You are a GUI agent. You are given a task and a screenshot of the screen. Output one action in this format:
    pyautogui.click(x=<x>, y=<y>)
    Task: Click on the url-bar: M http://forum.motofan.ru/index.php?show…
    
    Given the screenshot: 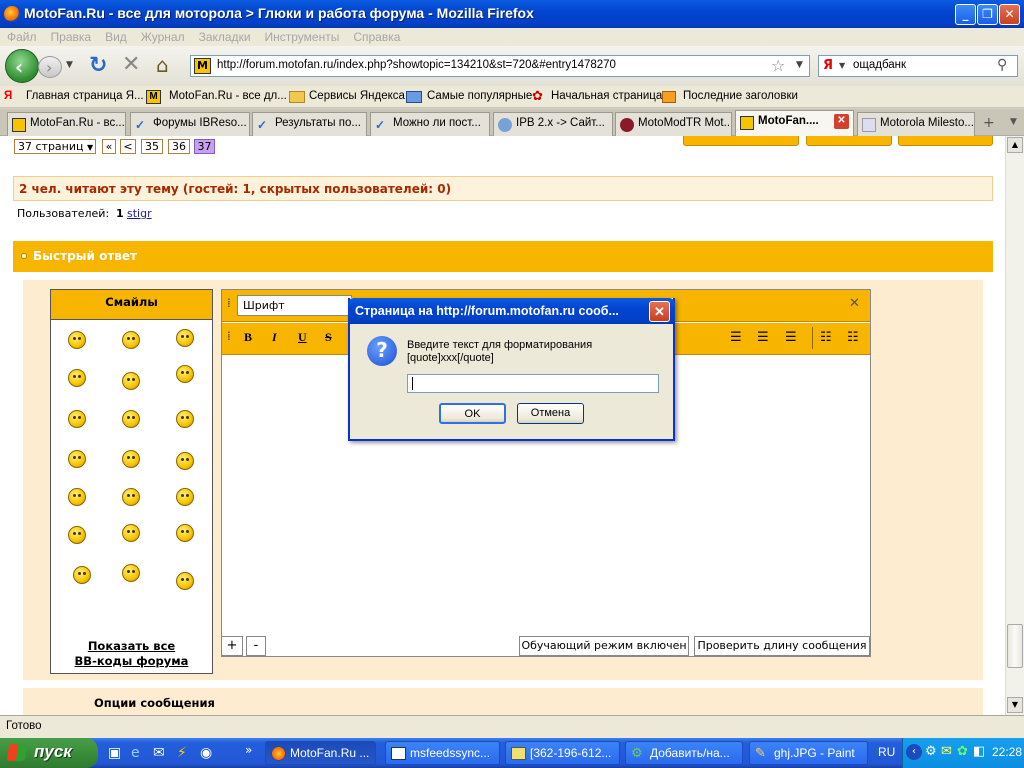 What is the action you would take?
    pyautogui.click(x=500, y=66)
    